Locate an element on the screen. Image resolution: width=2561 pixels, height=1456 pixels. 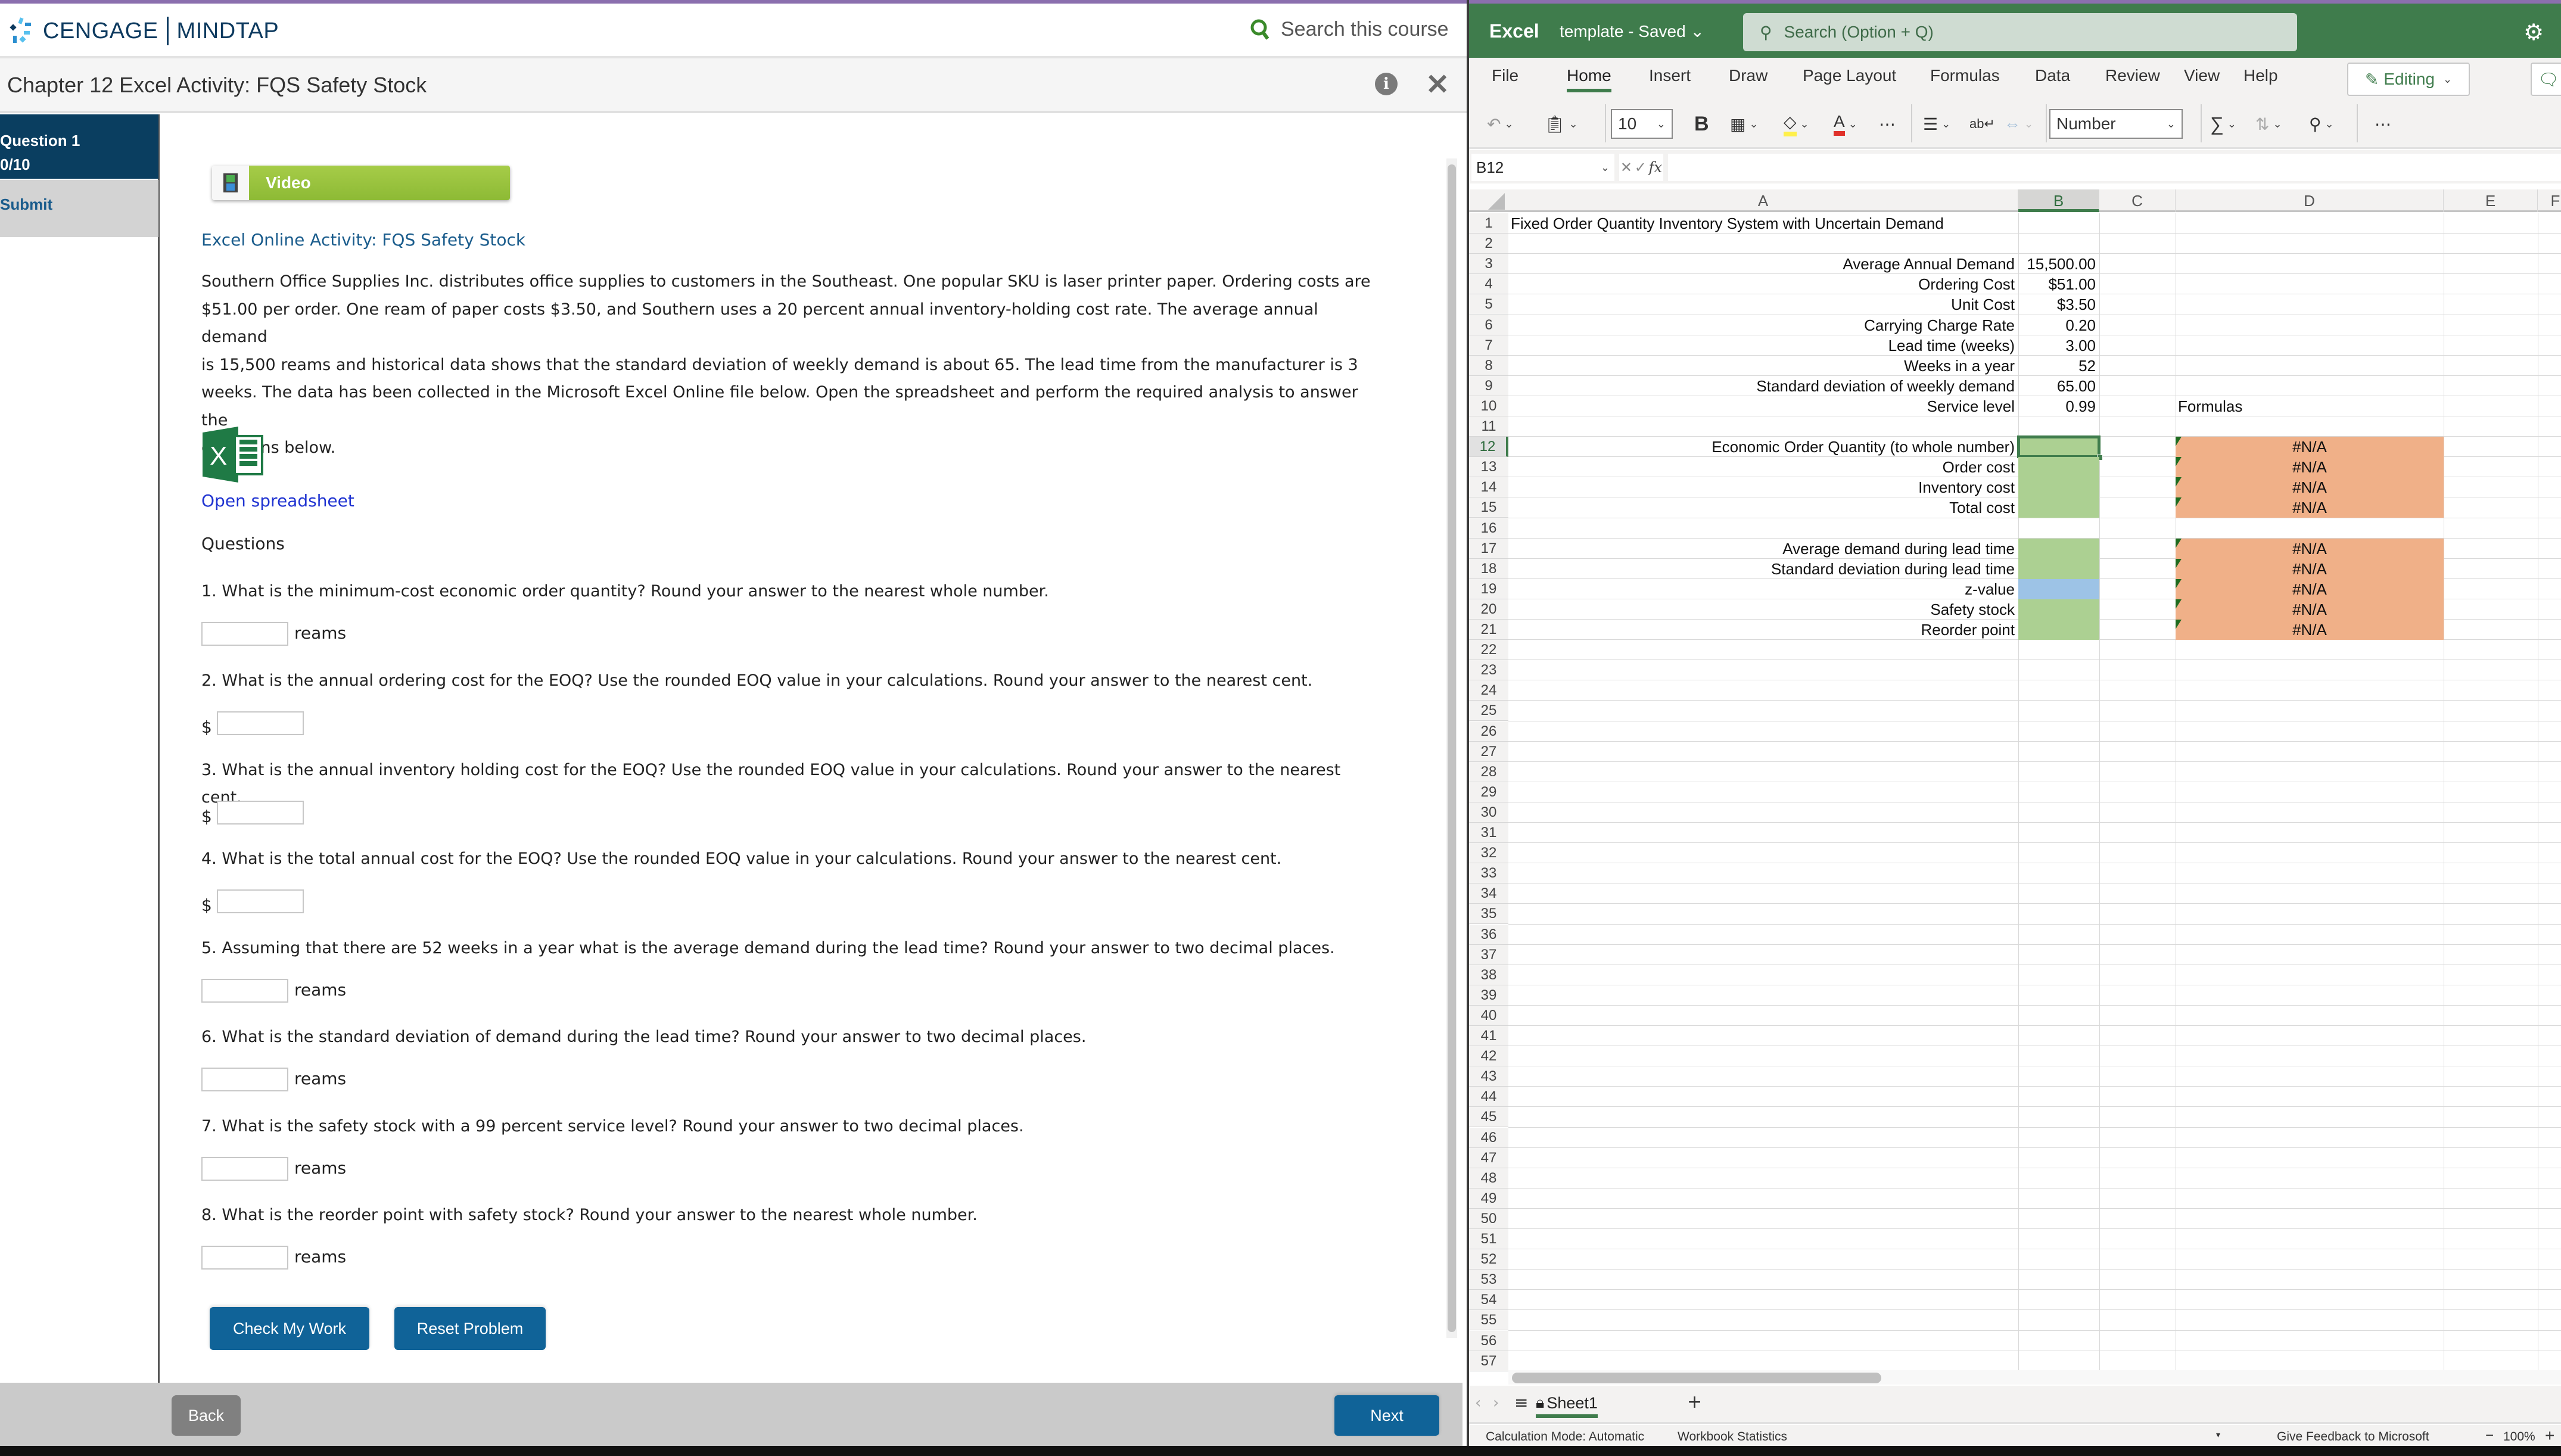
cell-b7: 3.00 is located at coordinates (2058, 345).